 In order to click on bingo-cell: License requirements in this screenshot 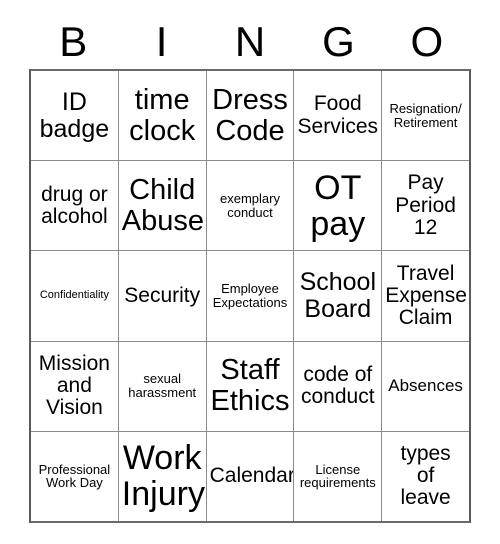, I will do `click(337, 476)`.